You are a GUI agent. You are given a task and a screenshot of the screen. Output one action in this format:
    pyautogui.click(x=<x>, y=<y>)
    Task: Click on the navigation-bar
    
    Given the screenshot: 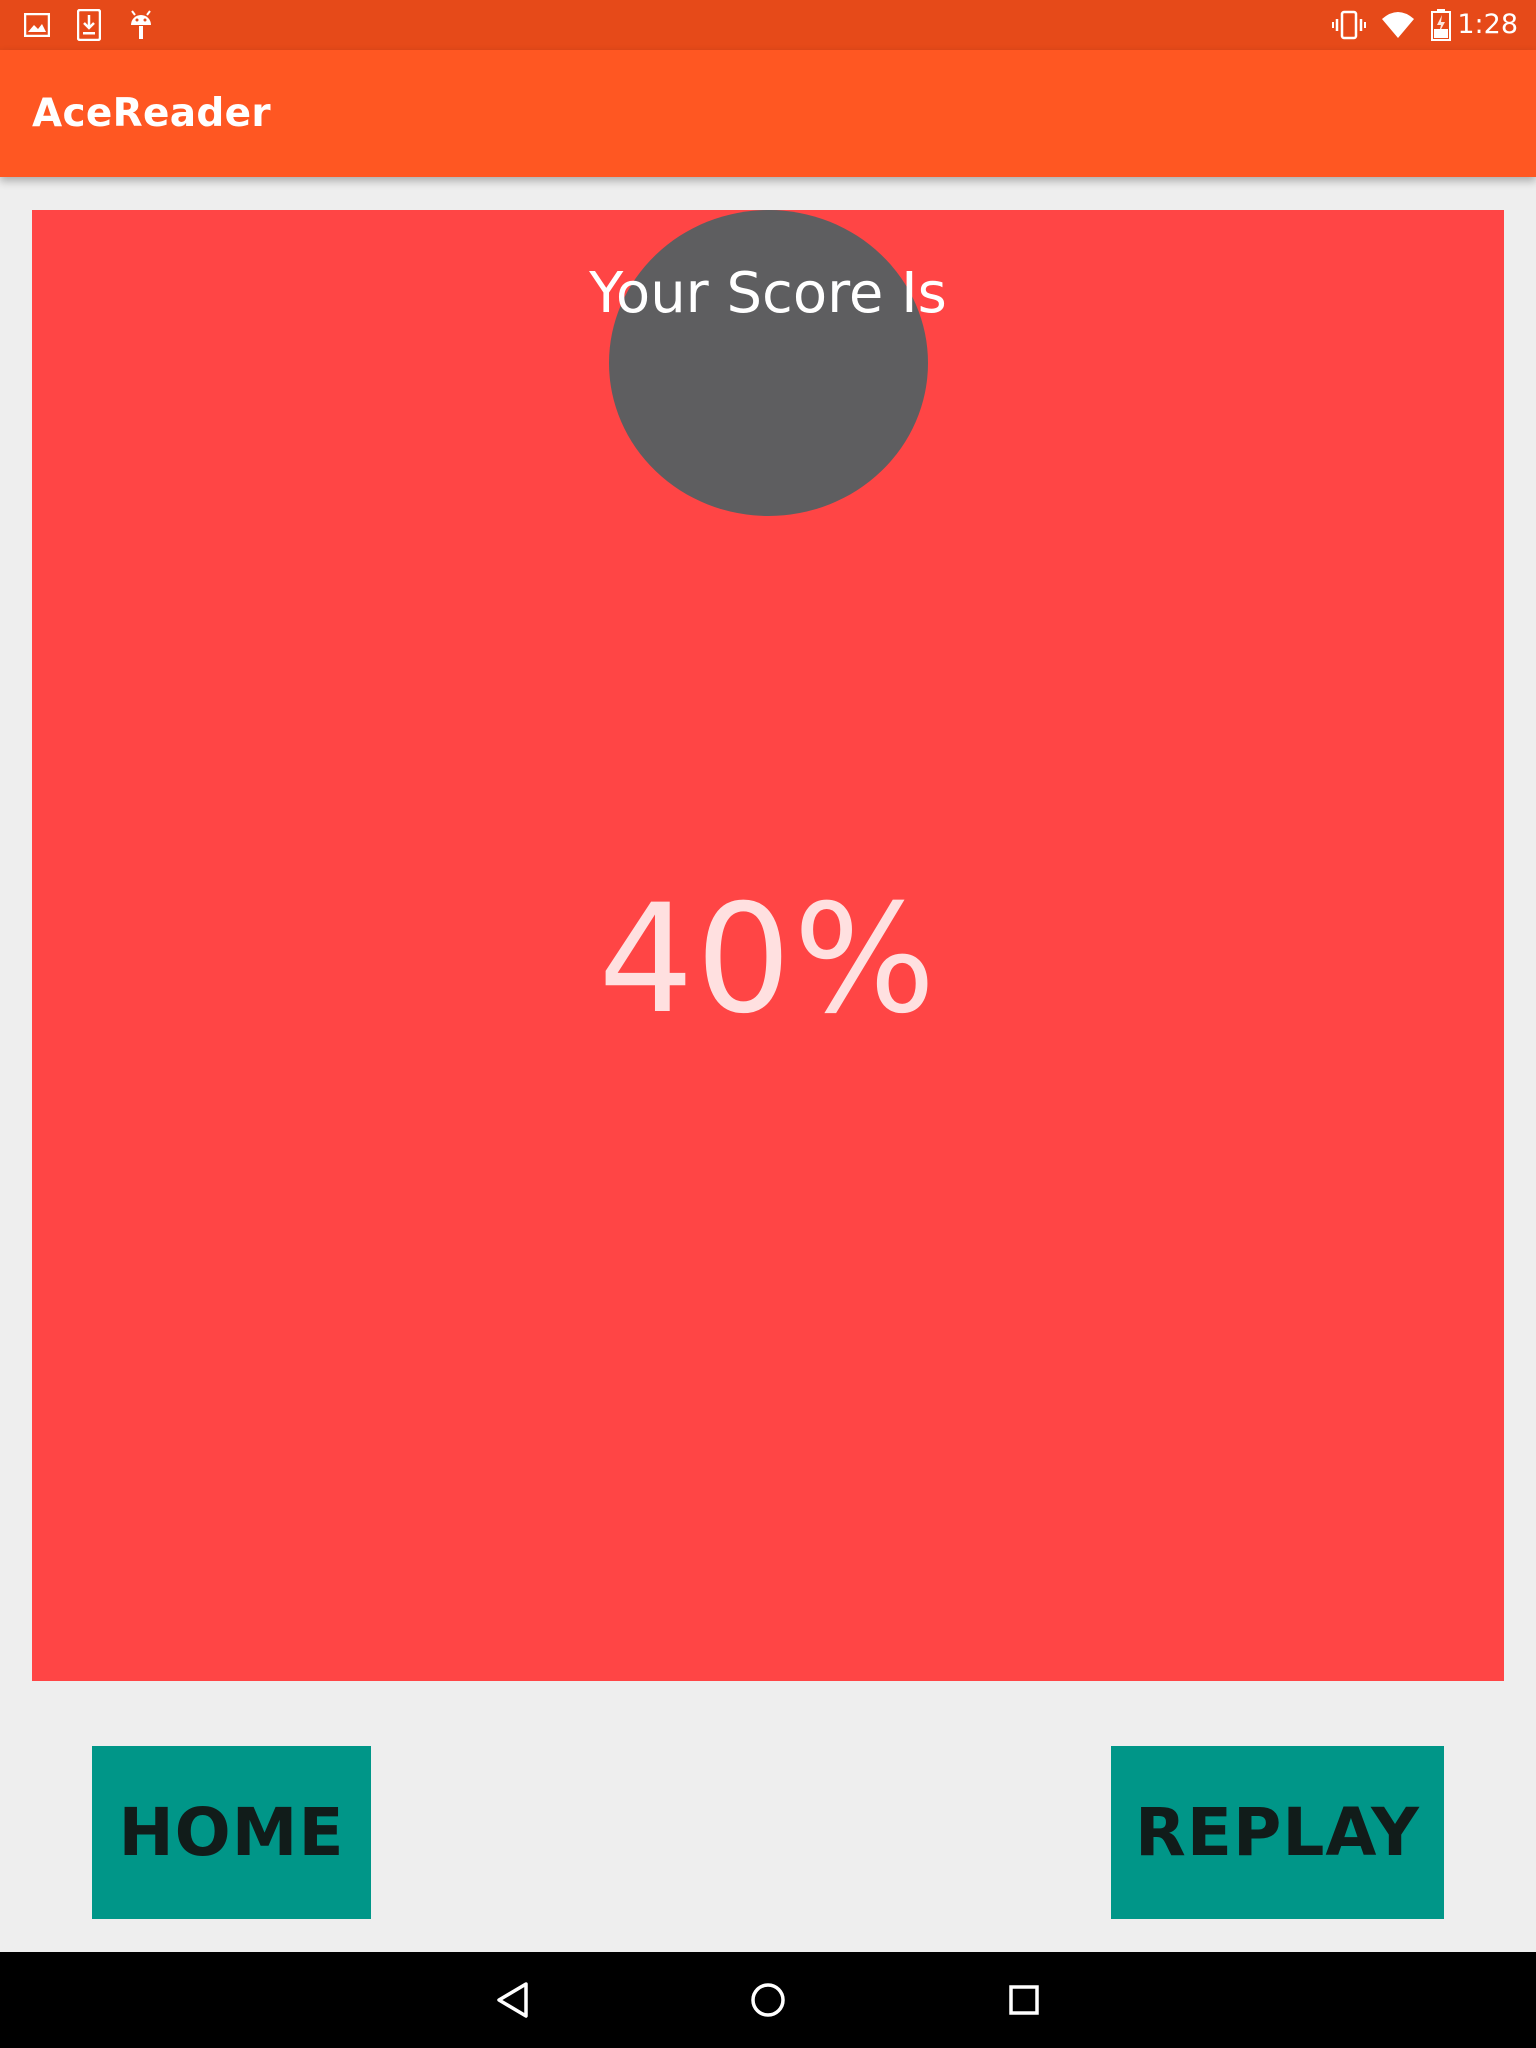 What is the action you would take?
    pyautogui.click(x=768, y=2000)
    